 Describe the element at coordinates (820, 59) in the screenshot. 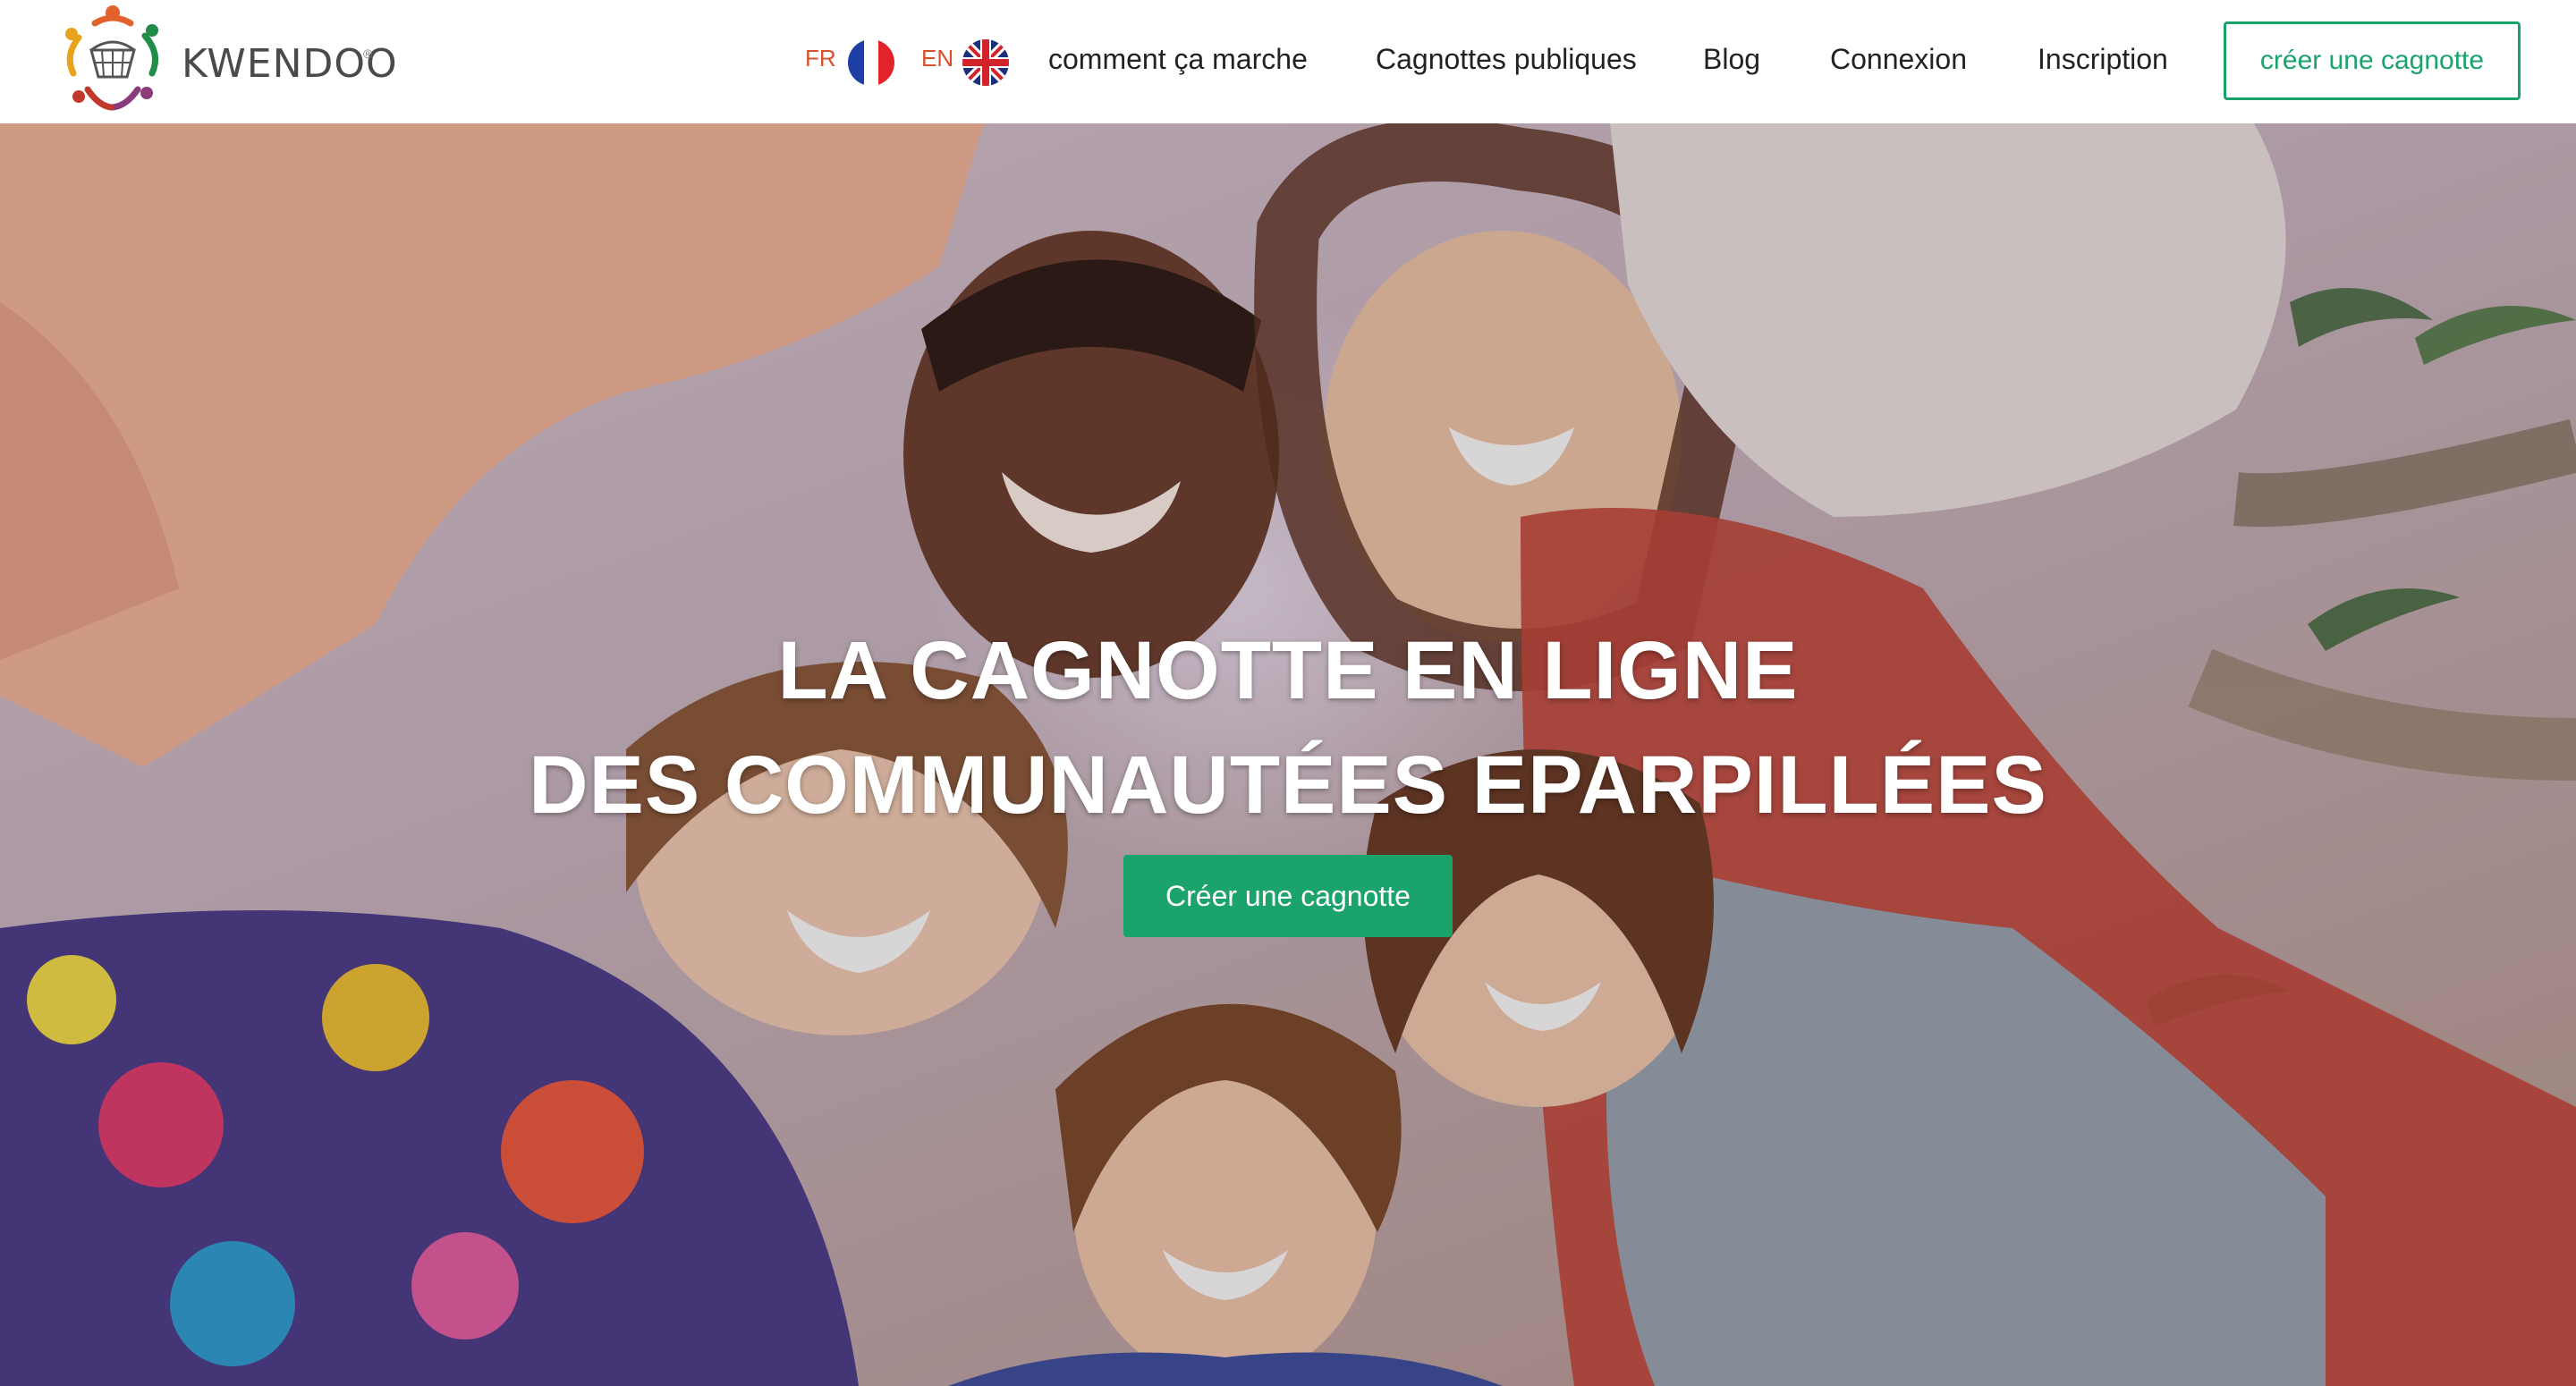

I see `lang-code-fr: FR` at that location.